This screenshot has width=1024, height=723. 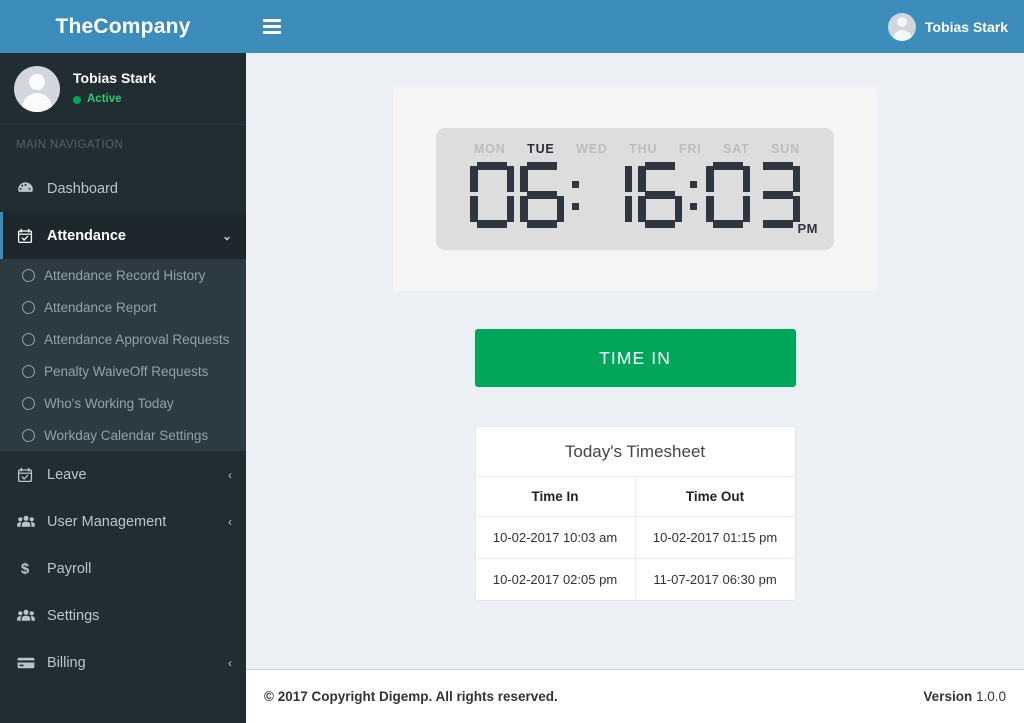 I want to click on clock-day-tue: TUE, so click(x=541, y=149).